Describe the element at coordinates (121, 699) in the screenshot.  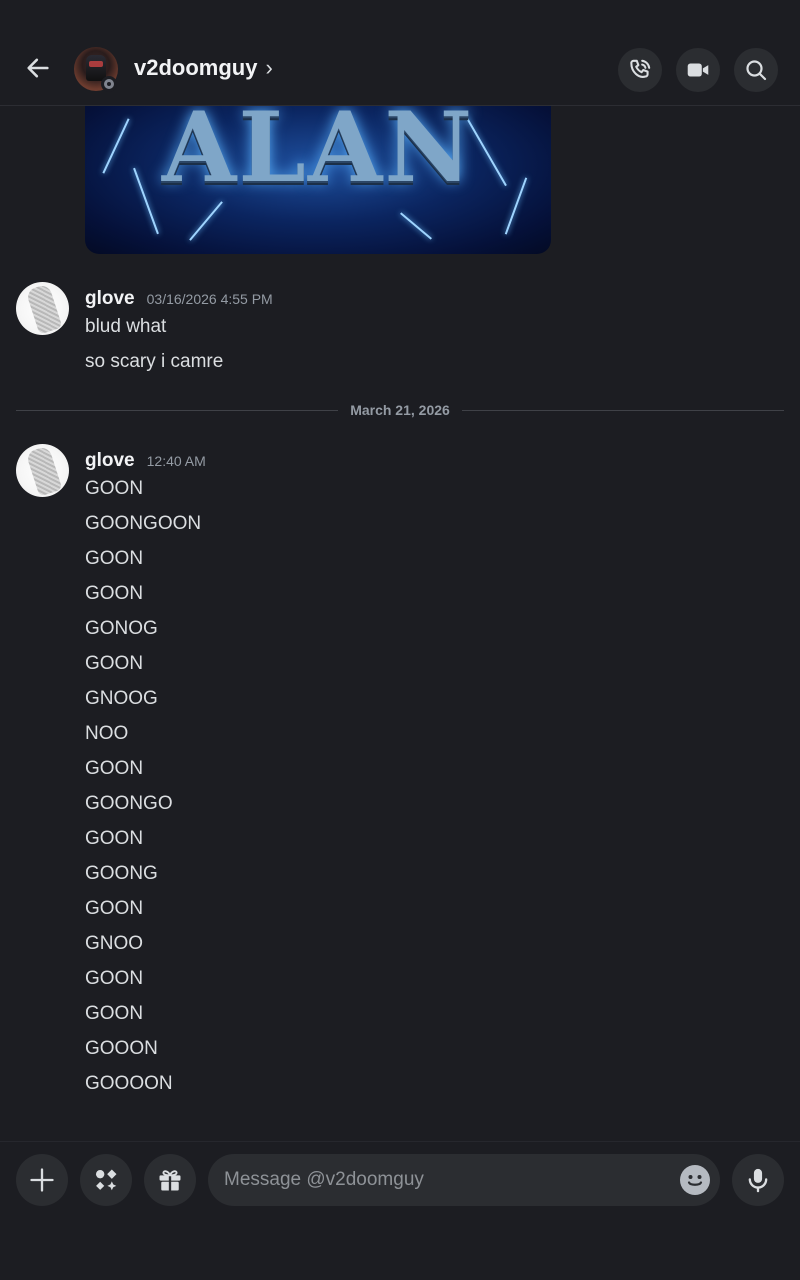
I see `message-text: GNOOG` at that location.